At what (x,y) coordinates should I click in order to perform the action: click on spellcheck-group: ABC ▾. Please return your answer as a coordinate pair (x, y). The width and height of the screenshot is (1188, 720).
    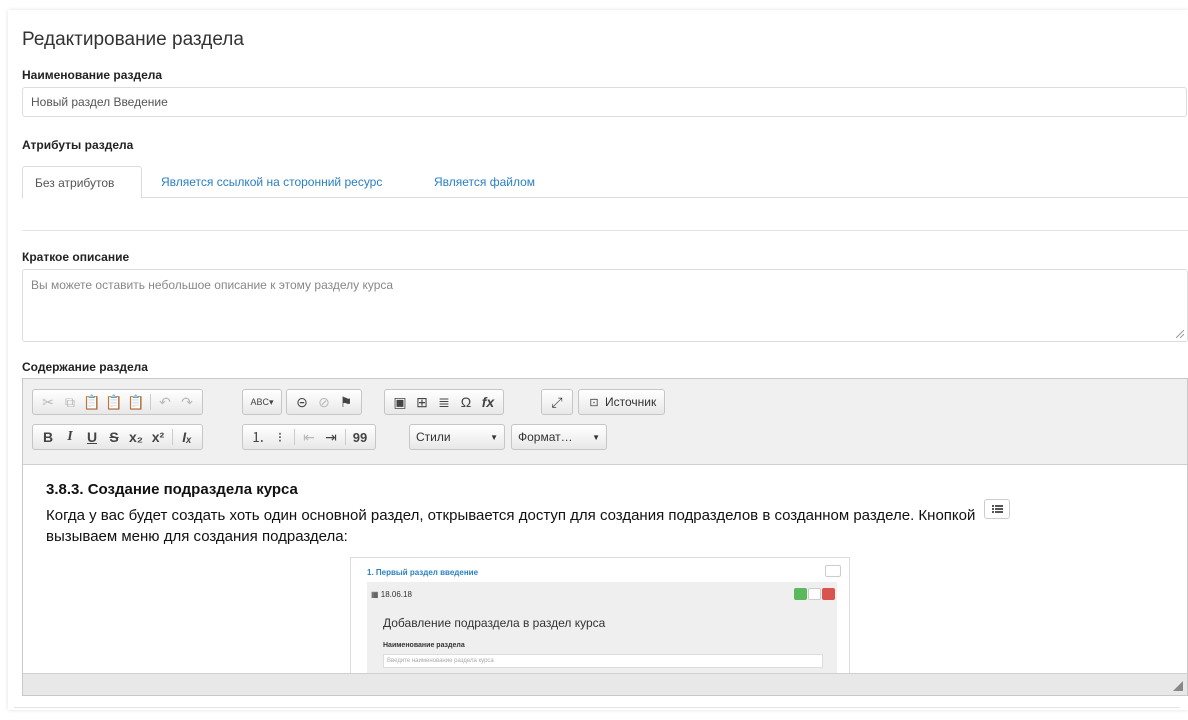
    Looking at the image, I should click on (262, 402).